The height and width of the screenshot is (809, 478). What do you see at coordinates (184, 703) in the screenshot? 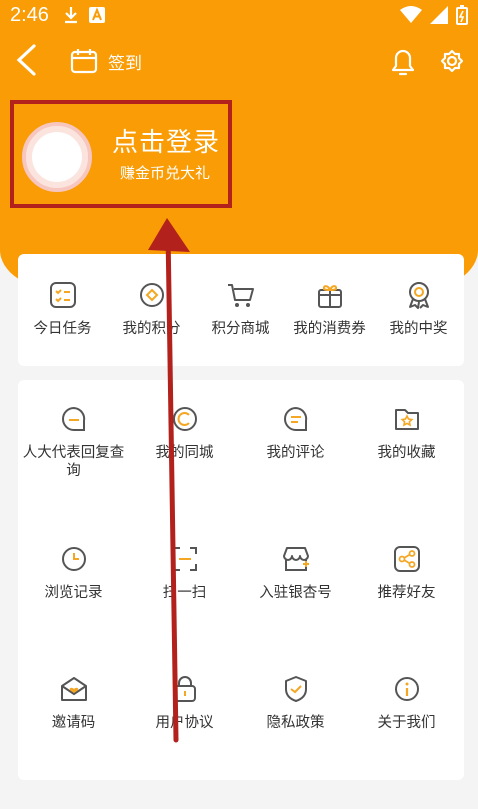
I see `menu-item-user-agreement: 用户协议` at bounding box center [184, 703].